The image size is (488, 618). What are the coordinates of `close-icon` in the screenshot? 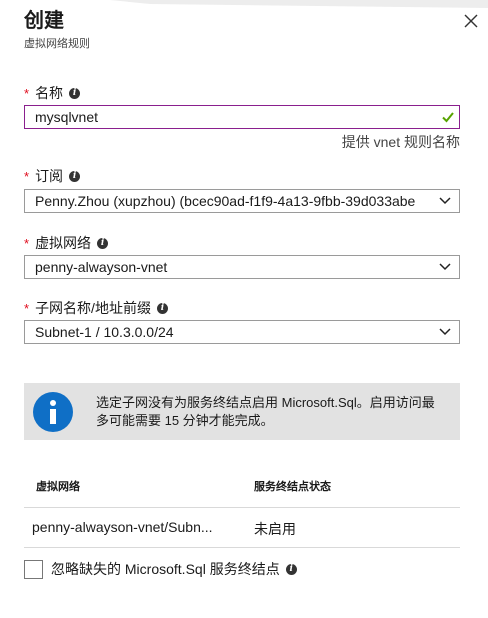 It's located at (471, 21).